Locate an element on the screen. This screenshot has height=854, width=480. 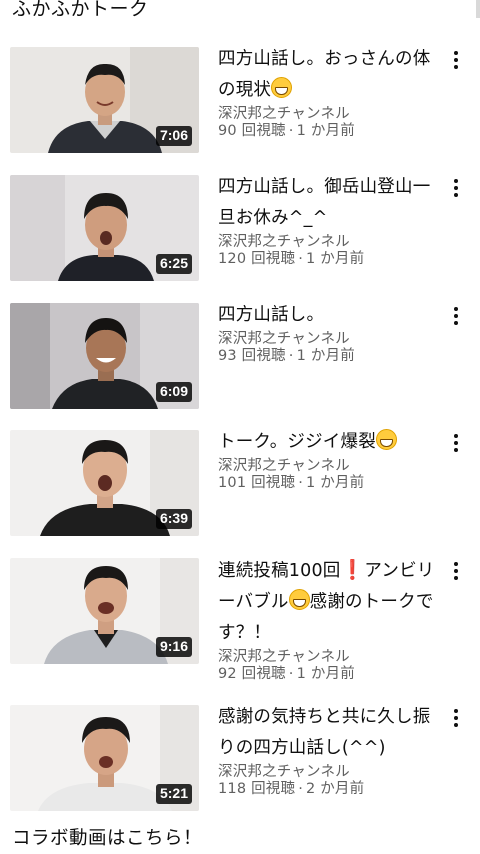
video-title: トーク。ジジイ爆裂 is located at coordinates (330, 442).